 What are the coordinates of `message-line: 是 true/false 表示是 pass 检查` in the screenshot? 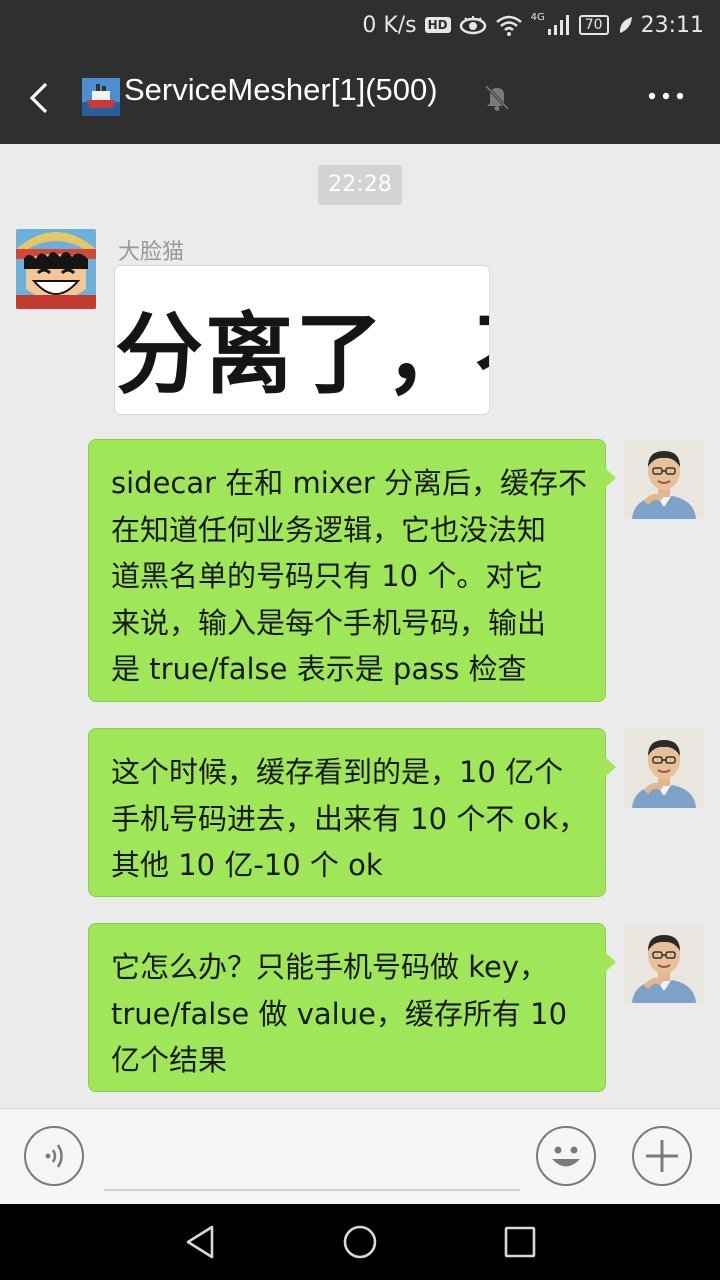 It's located at (319, 669).